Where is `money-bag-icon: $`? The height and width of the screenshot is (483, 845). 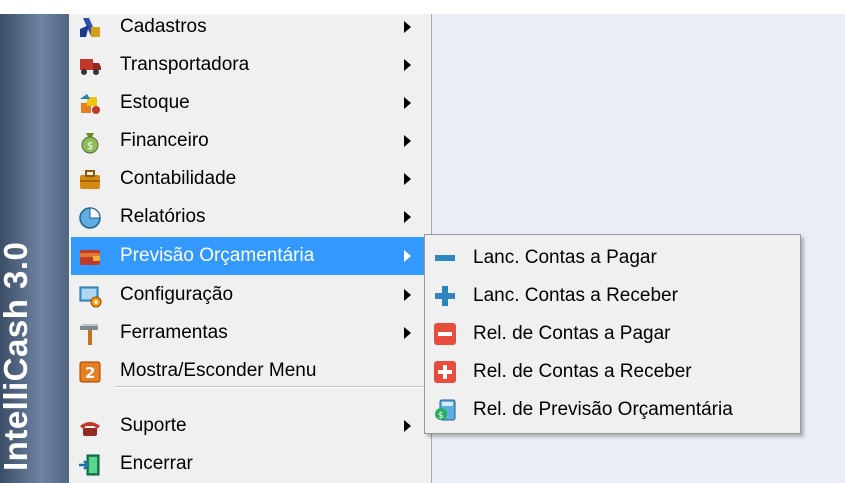 money-bag-icon: $ is located at coordinates (90, 142).